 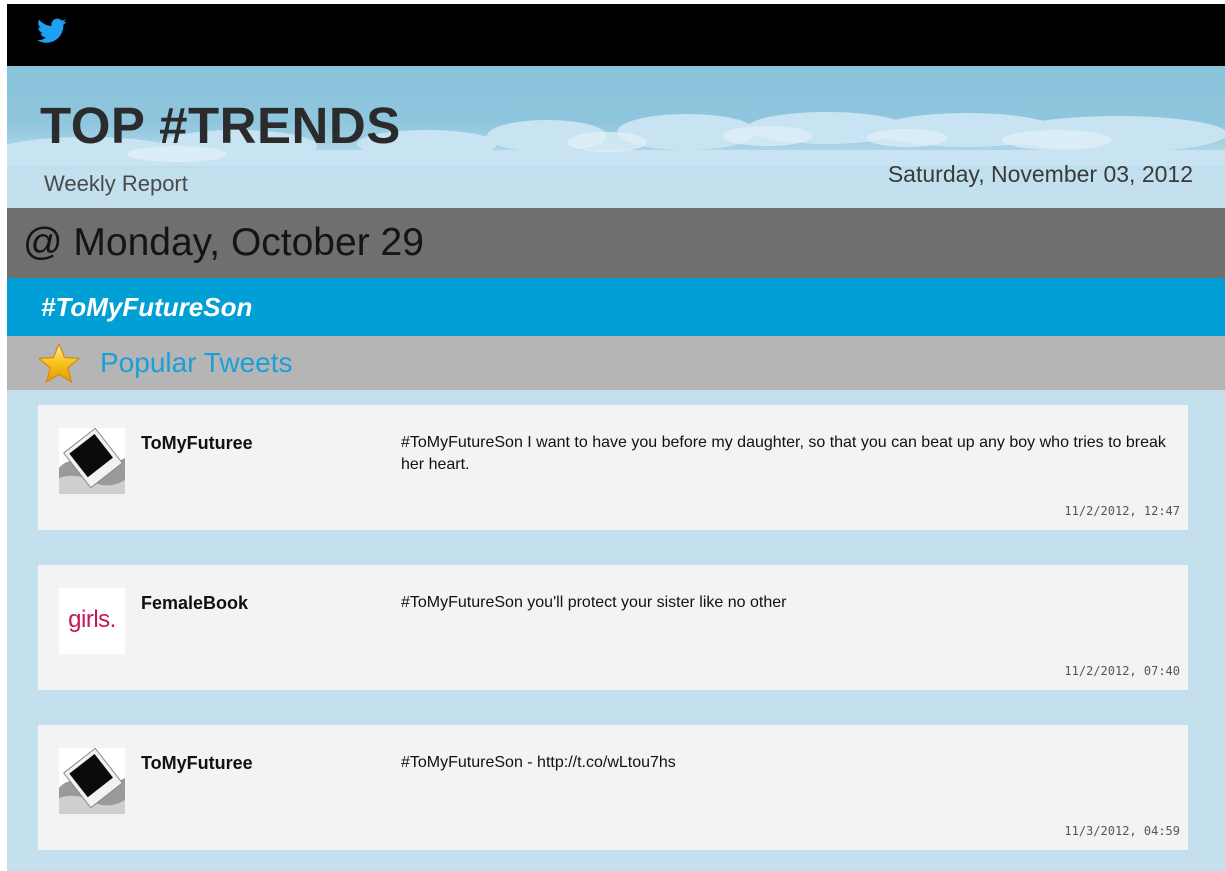 What do you see at coordinates (1040, 174) in the screenshot?
I see `report-date: Saturday, November 03, 2012` at bounding box center [1040, 174].